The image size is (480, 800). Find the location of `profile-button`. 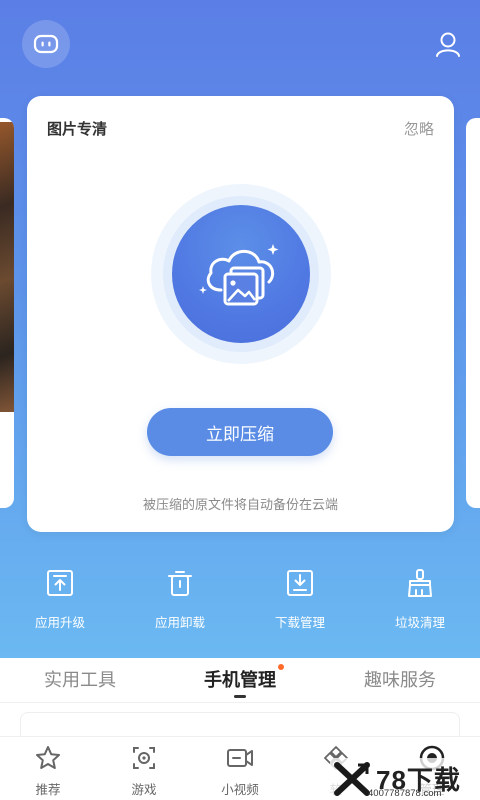

profile-button is located at coordinates (448, 44).